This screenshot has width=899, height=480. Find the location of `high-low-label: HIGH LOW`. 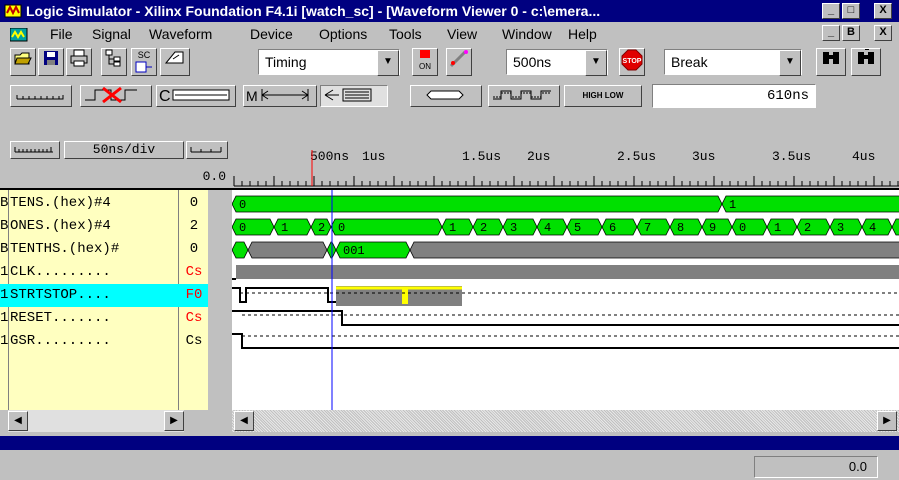

high-low-label: HIGH LOW is located at coordinates (603, 95).